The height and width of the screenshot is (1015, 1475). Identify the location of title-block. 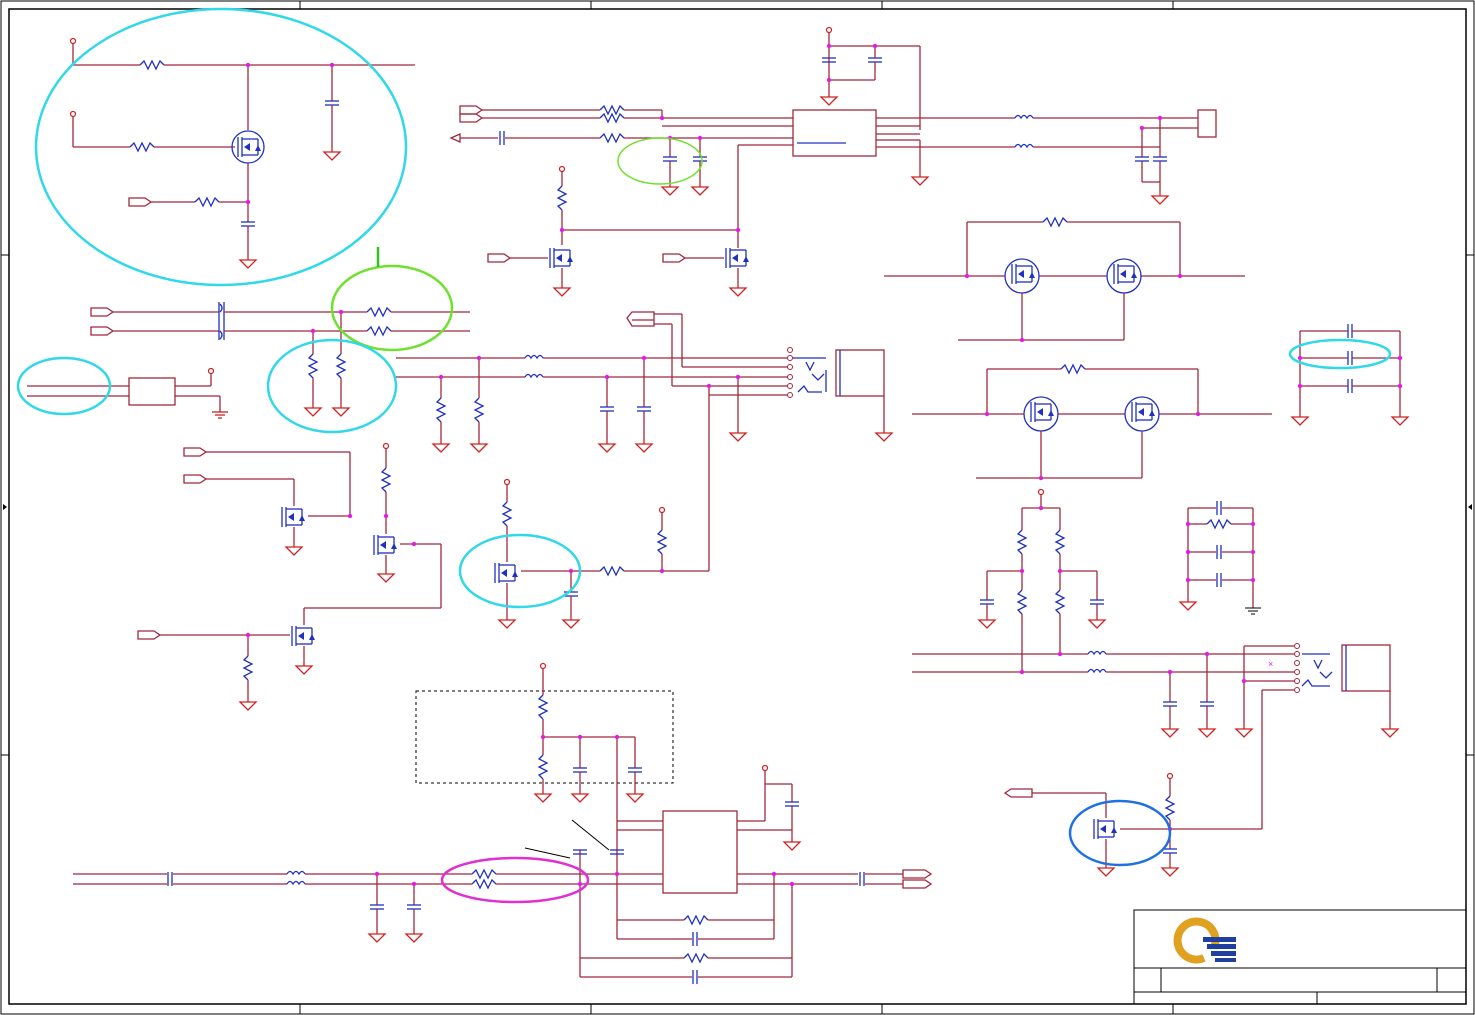
(1300, 957).